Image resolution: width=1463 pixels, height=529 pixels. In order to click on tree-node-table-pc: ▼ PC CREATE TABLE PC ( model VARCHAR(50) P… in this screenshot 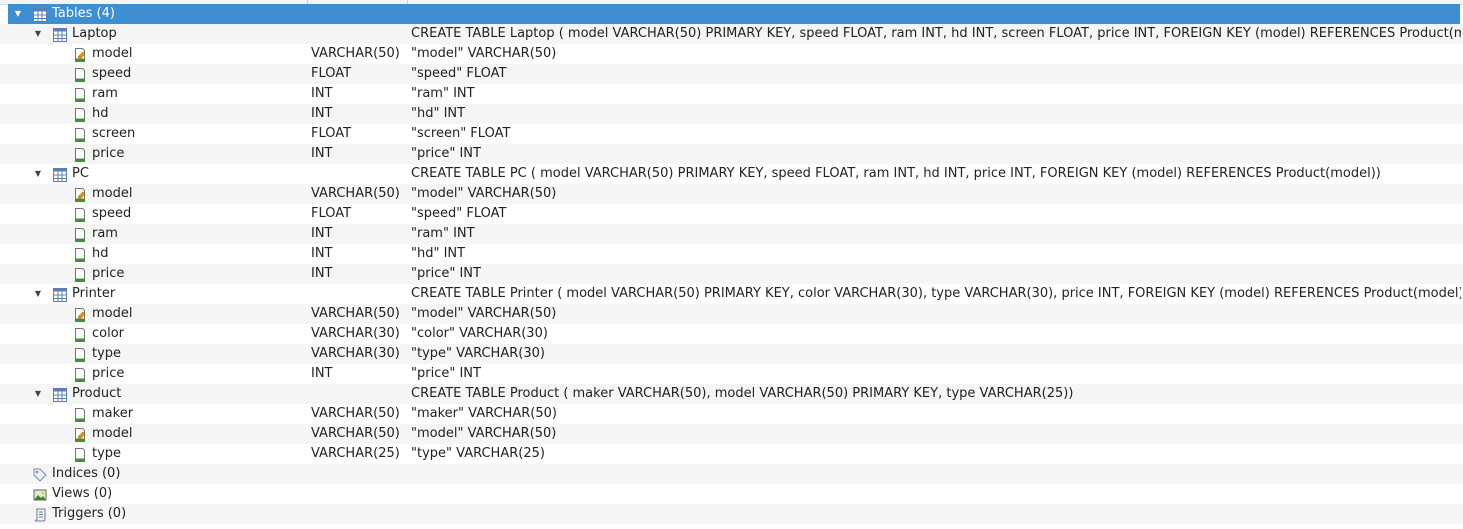, I will do `click(731, 174)`.